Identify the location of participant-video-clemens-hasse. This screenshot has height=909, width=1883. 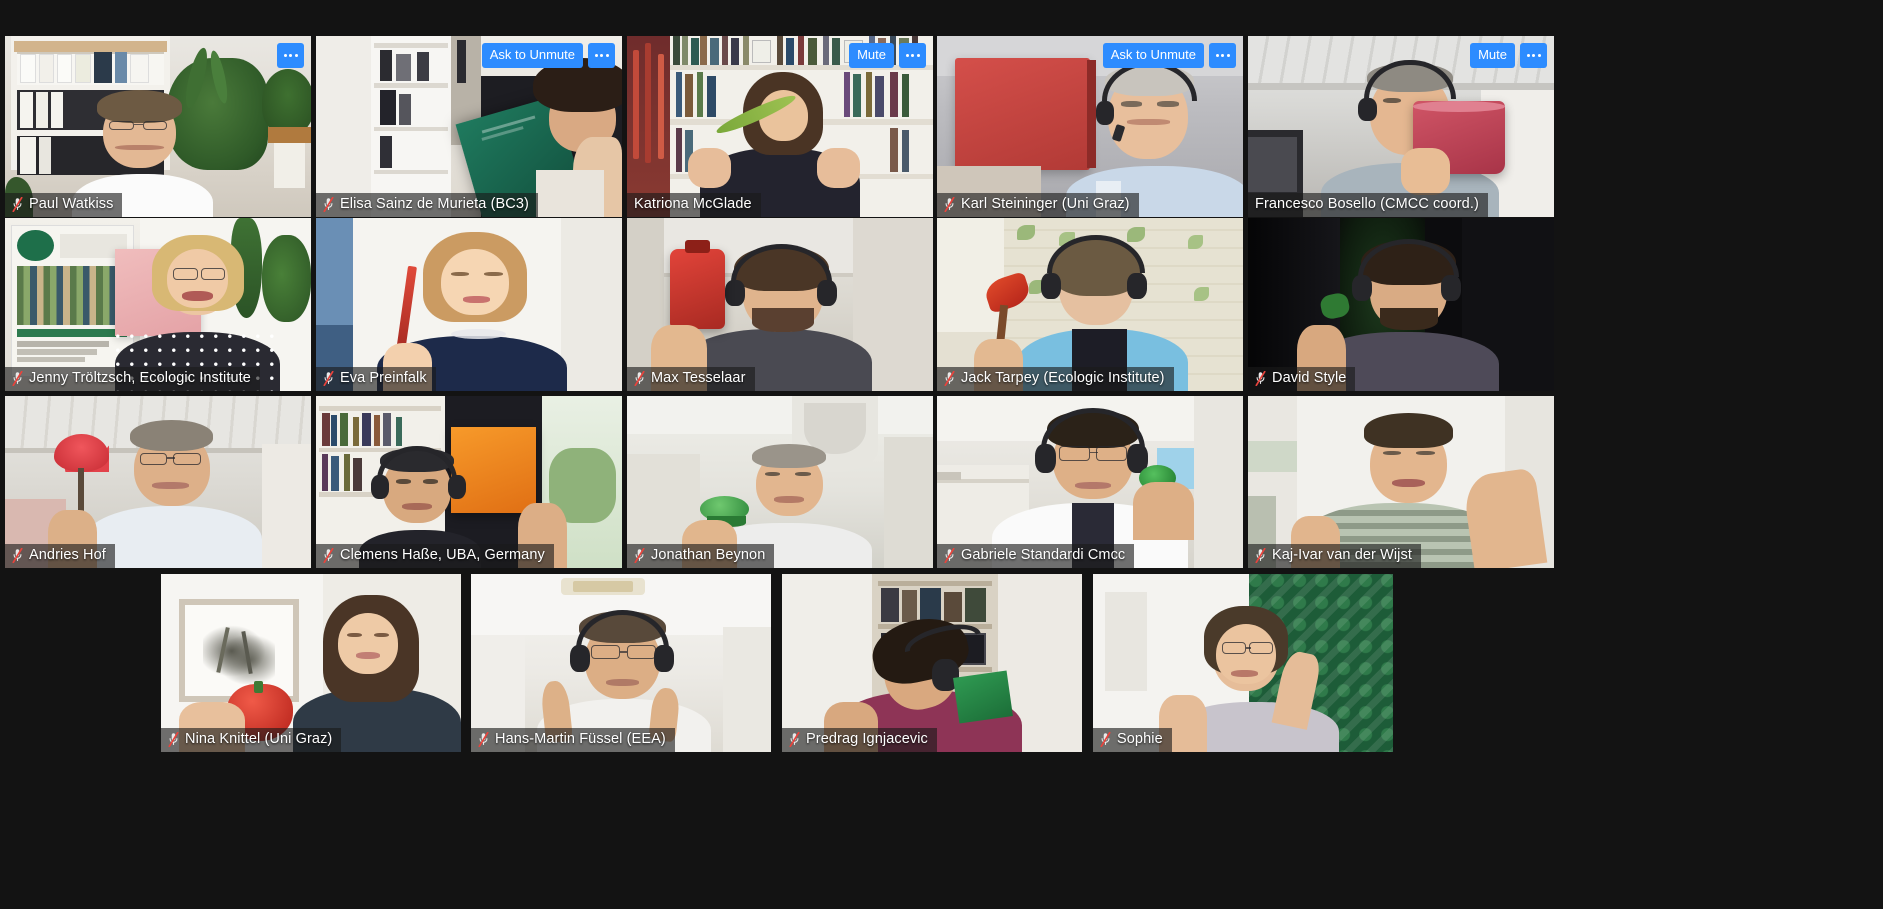
(469, 482).